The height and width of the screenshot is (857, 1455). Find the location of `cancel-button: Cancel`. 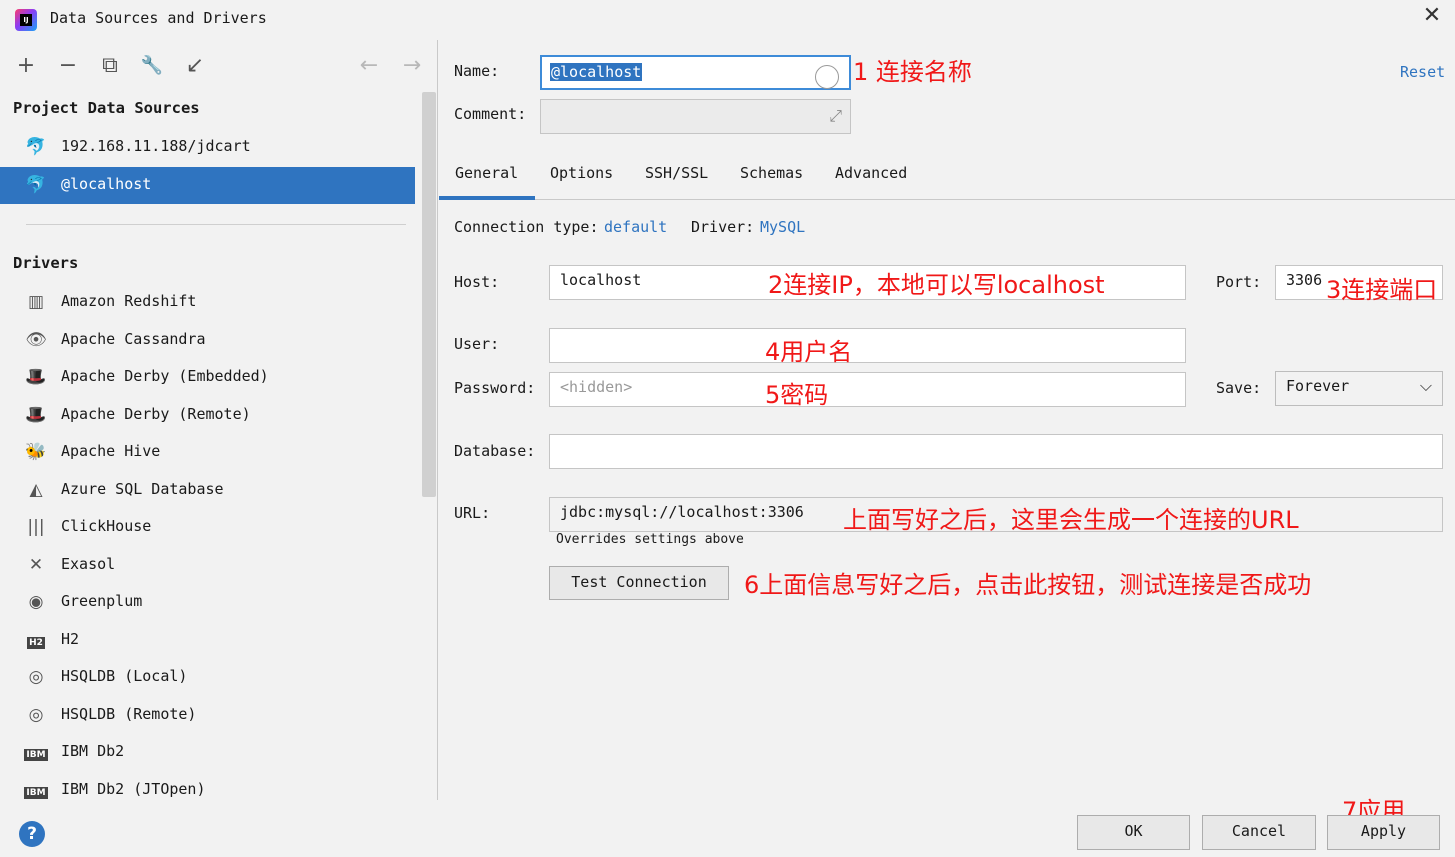

cancel-button: Cancel is located at coordinates (1259, 832).